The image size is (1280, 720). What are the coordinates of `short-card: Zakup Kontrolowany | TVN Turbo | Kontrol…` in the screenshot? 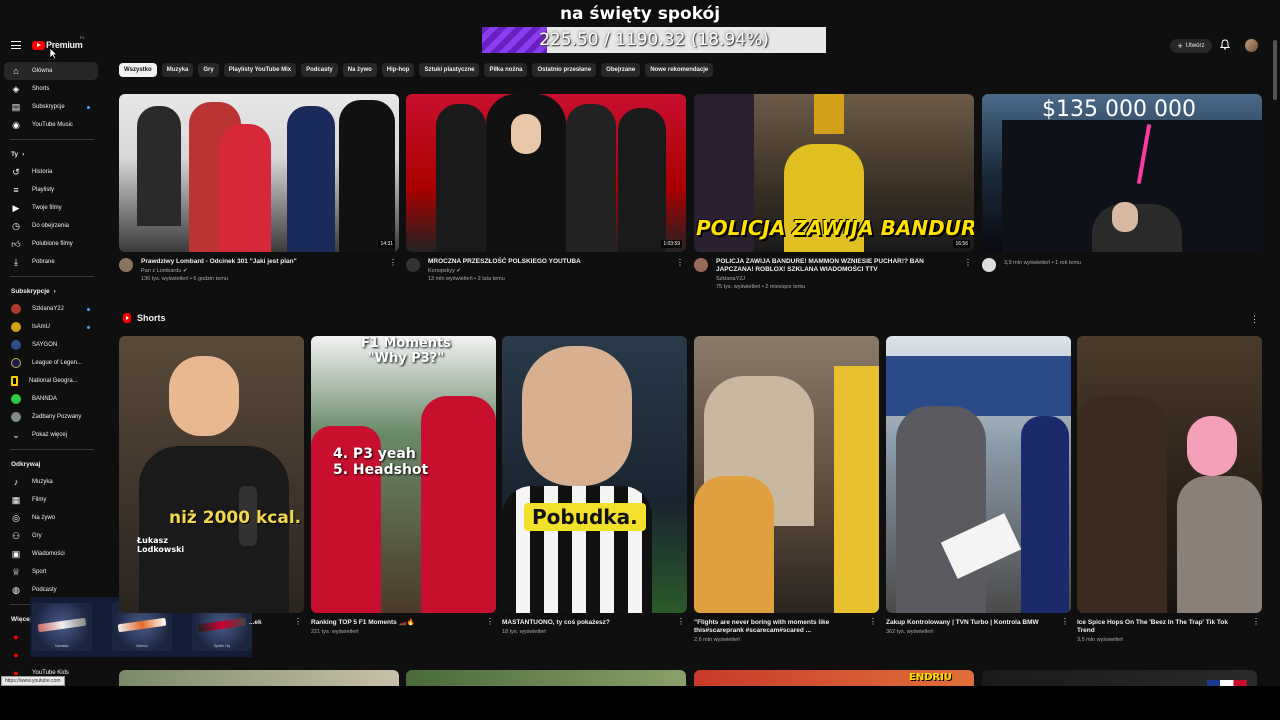 It's located at (978, 485).